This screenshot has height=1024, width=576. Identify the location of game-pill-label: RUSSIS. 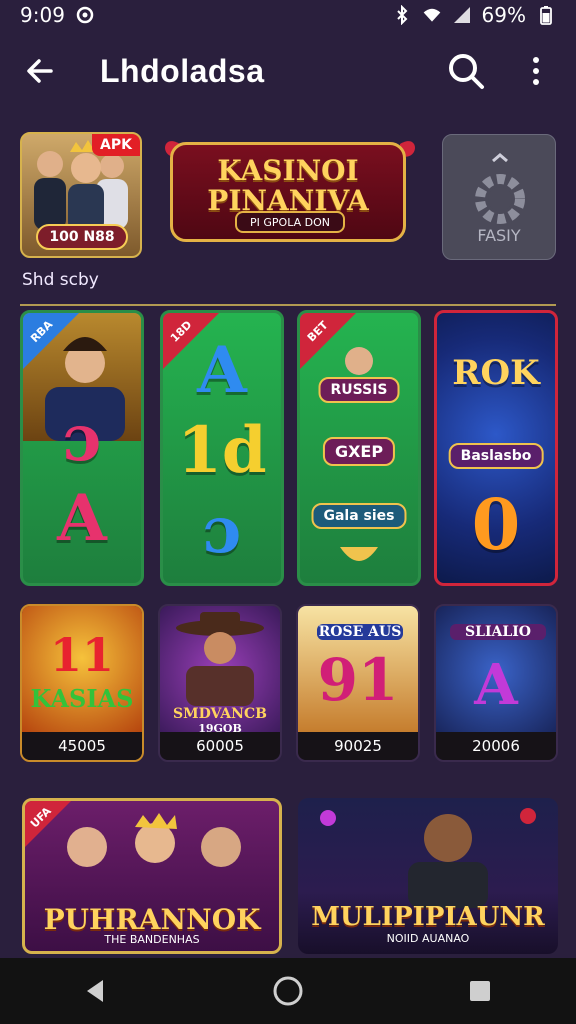
(359, 390).